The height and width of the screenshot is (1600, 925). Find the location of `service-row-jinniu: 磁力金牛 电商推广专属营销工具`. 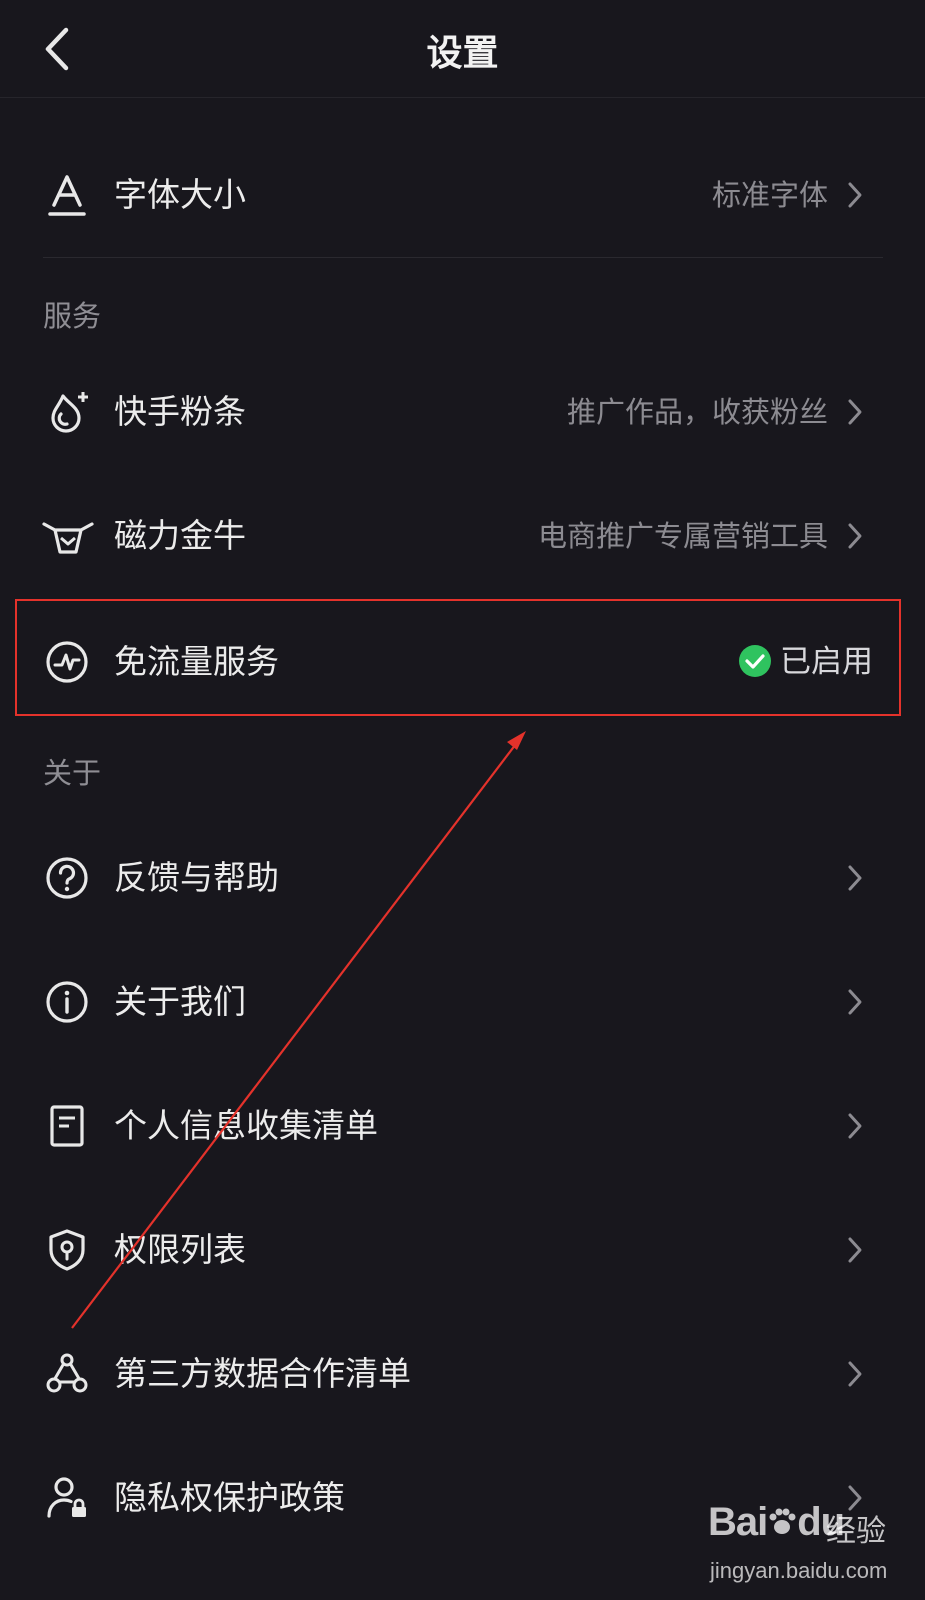

service-row-jinniu: 磁力金牛 电商推广专属营销工具 is located at coordinates (462, 536).